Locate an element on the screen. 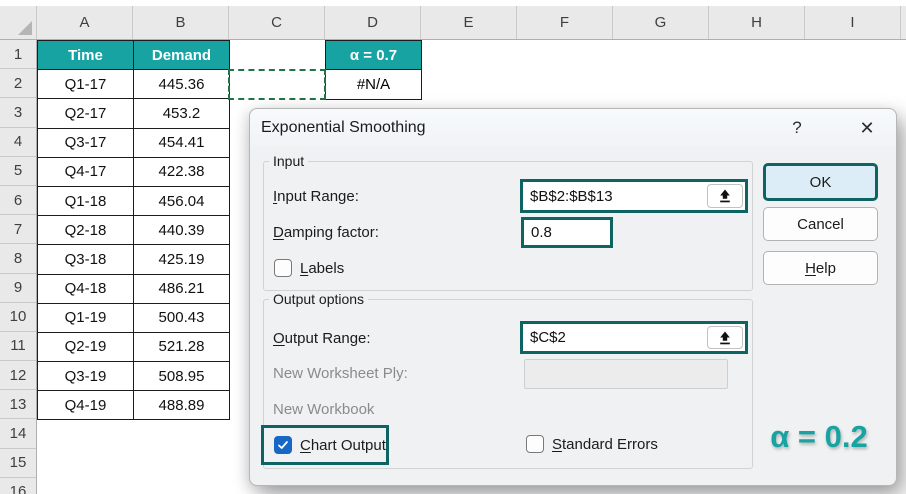 This screenshot has height=494, width=906. time-cell: Q3-19 is located at coordinates (86, 377).